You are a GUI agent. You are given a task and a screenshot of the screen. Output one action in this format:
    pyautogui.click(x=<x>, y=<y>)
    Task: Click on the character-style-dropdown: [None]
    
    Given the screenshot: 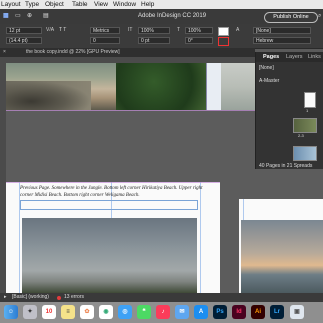 What is the action you would take?
    pyautogui.click(x=282, y=30)
    